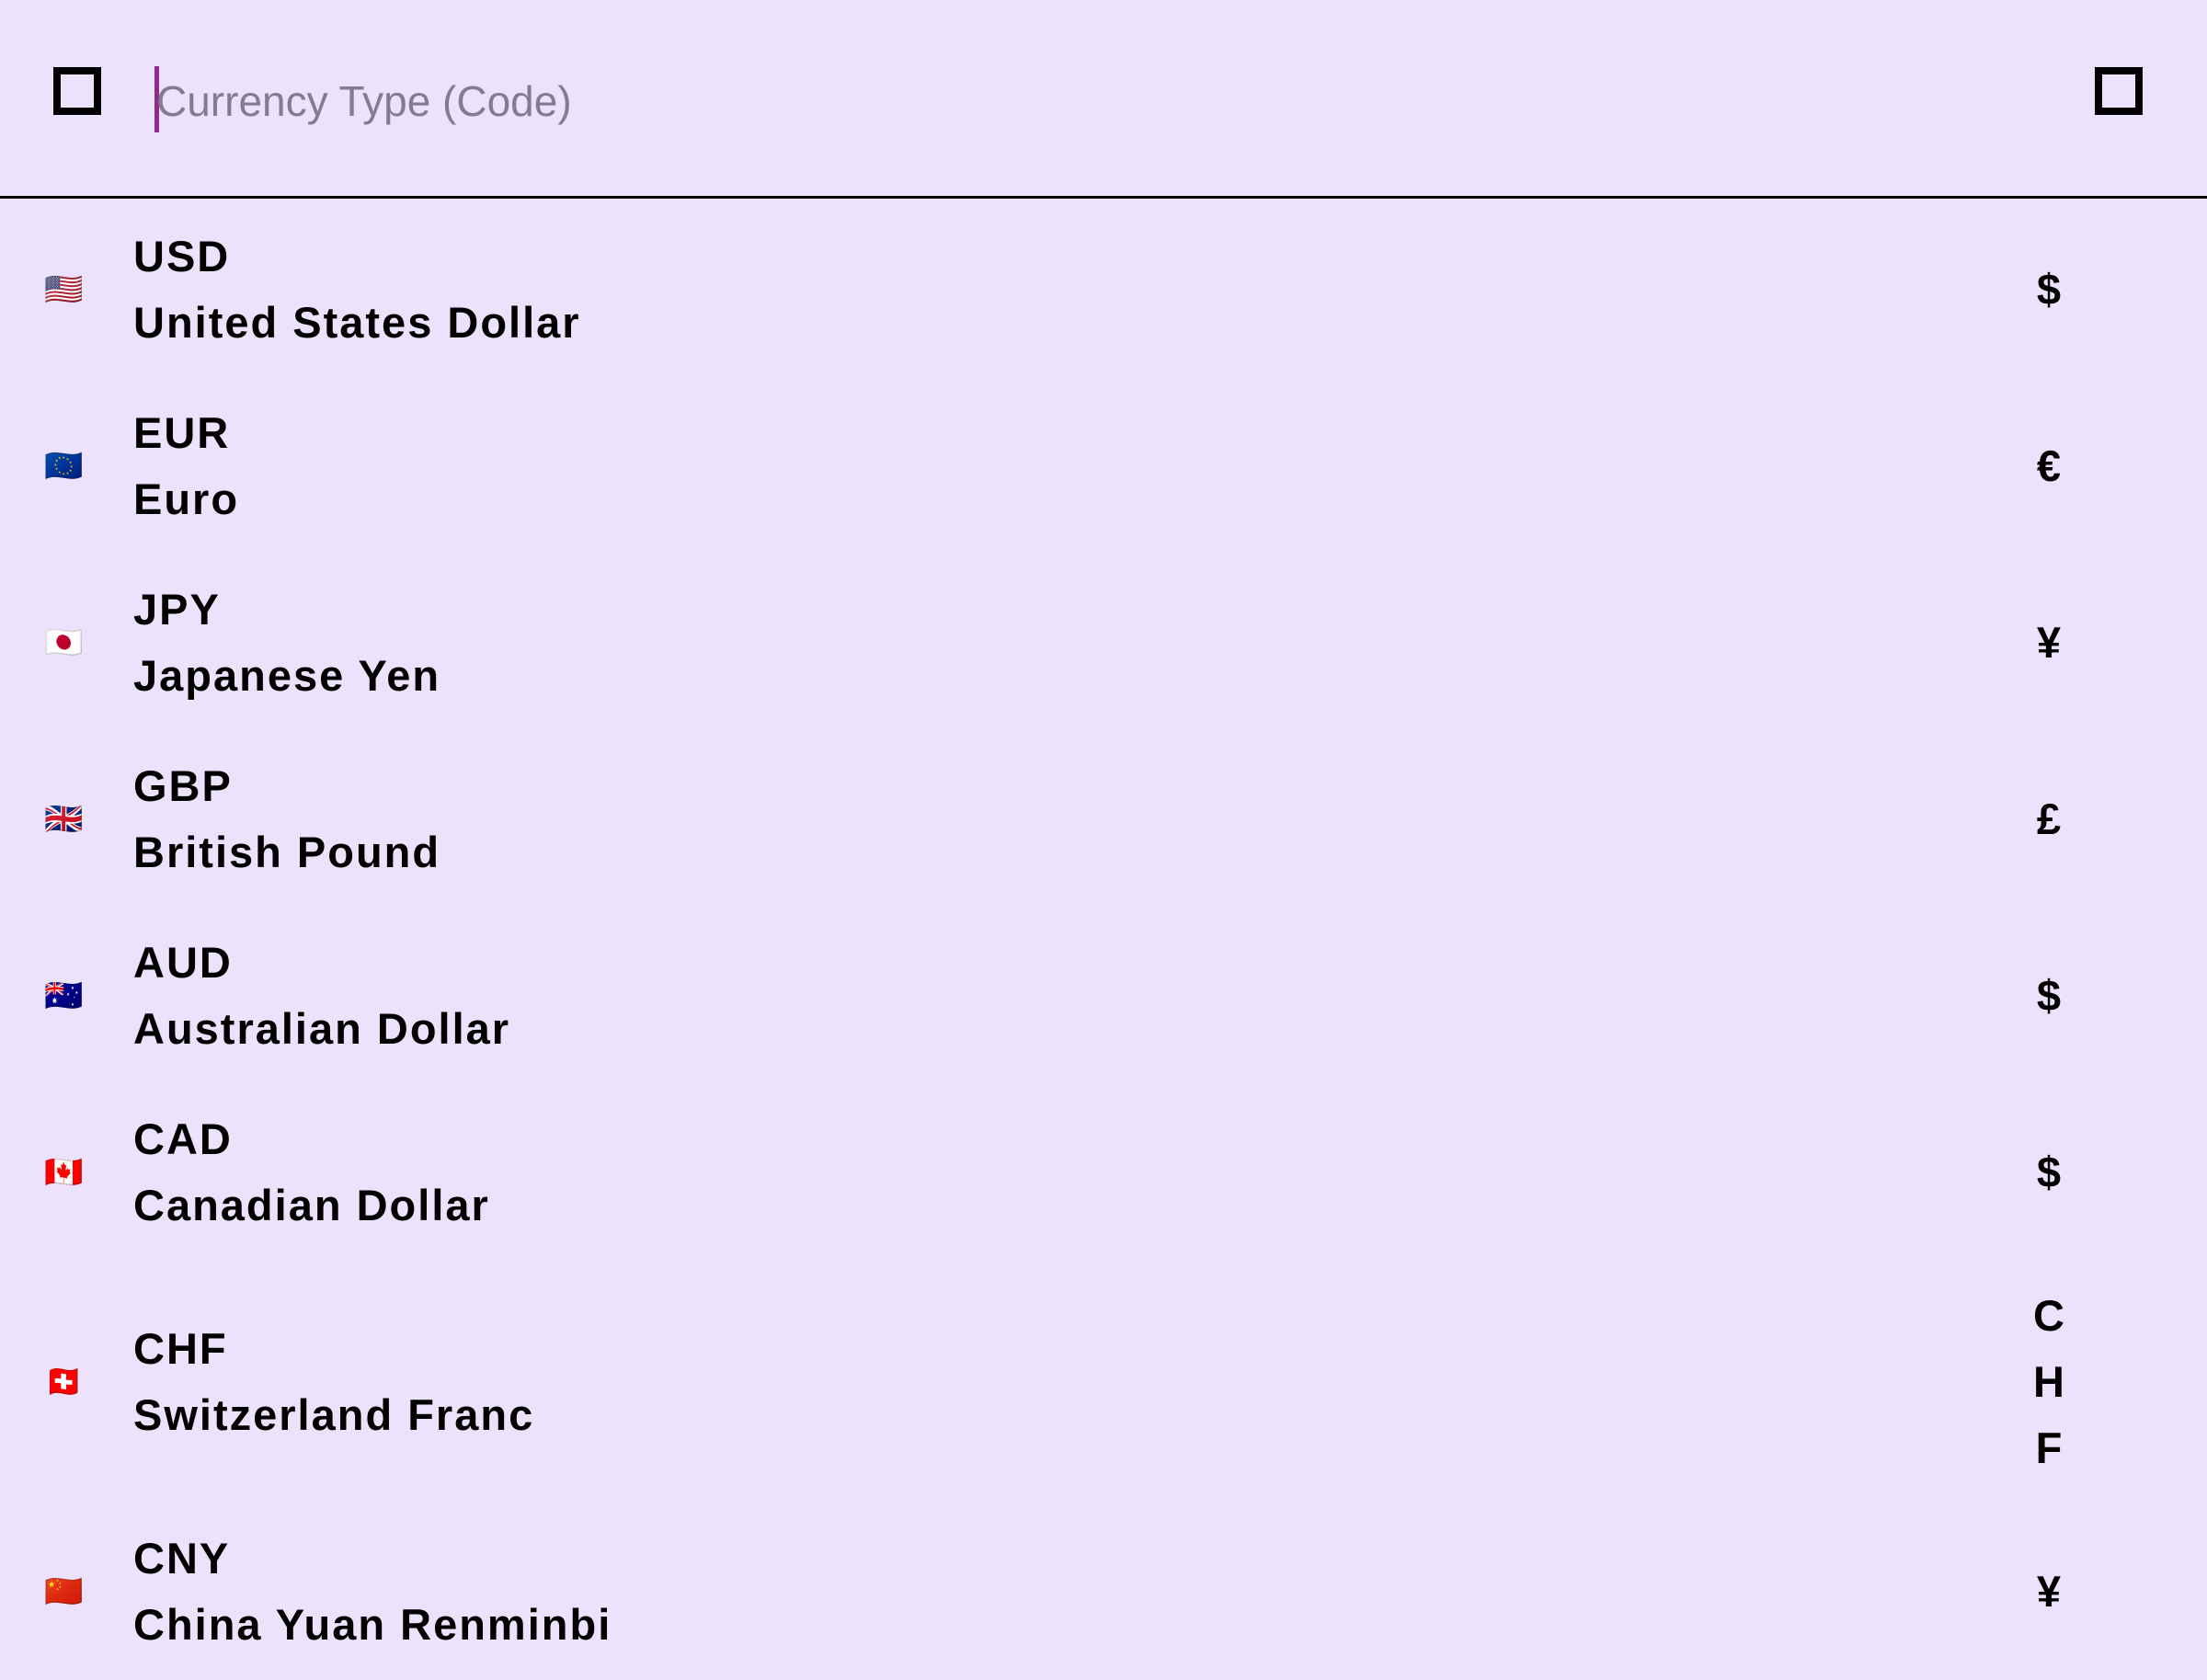 The width and height of the screenshot is (2207, 1680). What do you see at coordinates (334, 1414) in the screenshot?
I see `currency-name: Switzerland Franc` at bounding box center [334, 1414].